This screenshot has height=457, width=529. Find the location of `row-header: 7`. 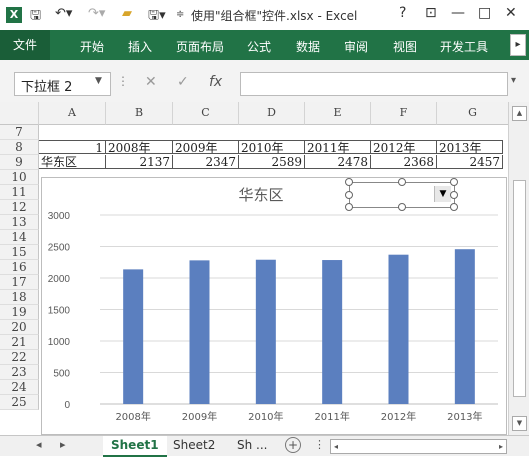

row-header: 7 is located at coordinates (19, 132).